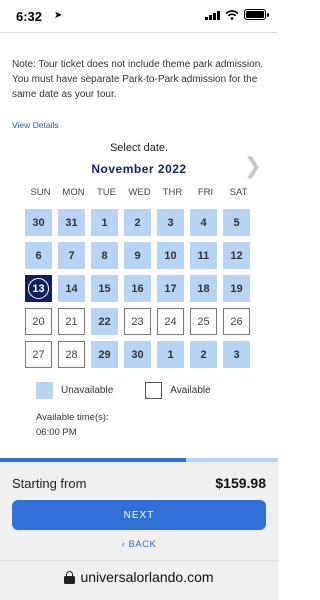 This screenshot has height=600, width=320. I want to click on calendar-day: 11, so click(203, 255).